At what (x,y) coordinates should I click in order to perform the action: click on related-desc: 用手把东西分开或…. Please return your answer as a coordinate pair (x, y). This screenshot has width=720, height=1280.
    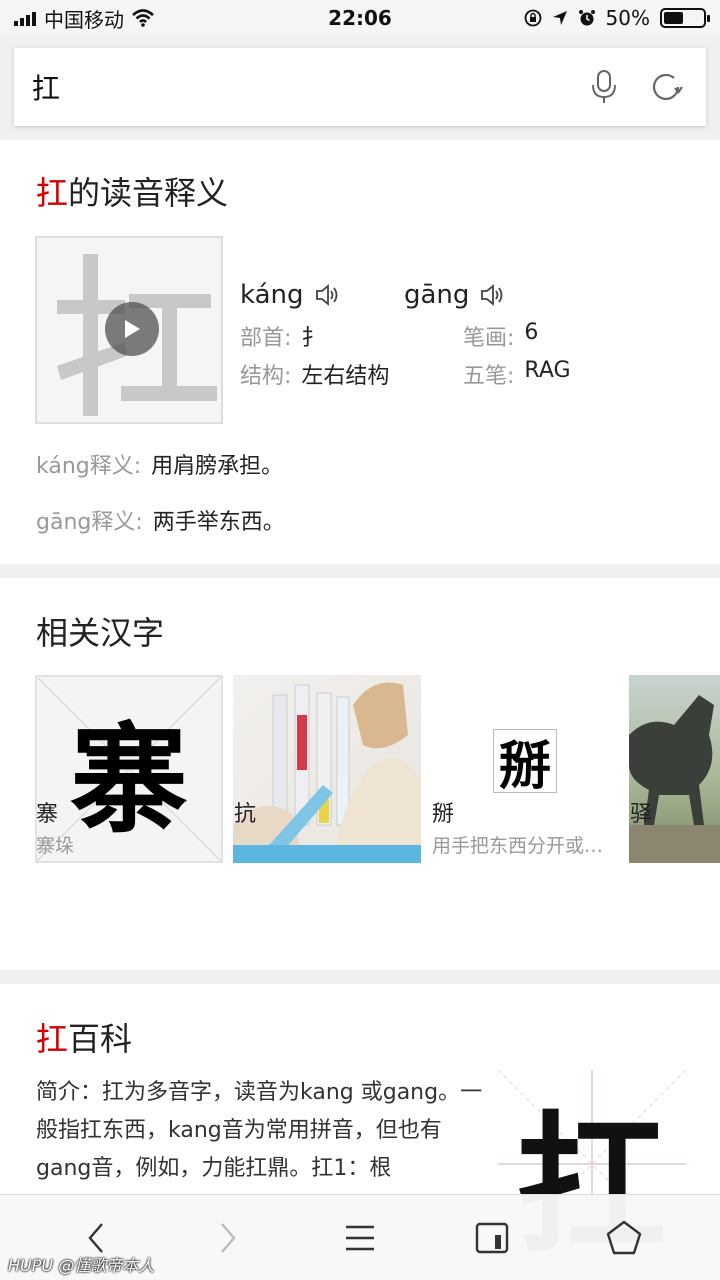
    Looking at the image, I should click on (518, 846).